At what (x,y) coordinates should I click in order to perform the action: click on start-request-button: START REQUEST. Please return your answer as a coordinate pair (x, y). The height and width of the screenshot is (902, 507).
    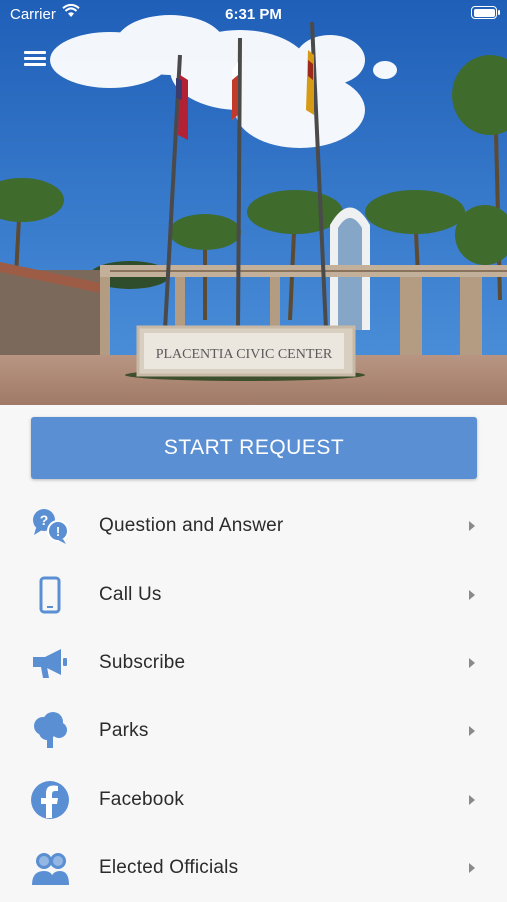
    Looking at the image, I should click on (254, 448).